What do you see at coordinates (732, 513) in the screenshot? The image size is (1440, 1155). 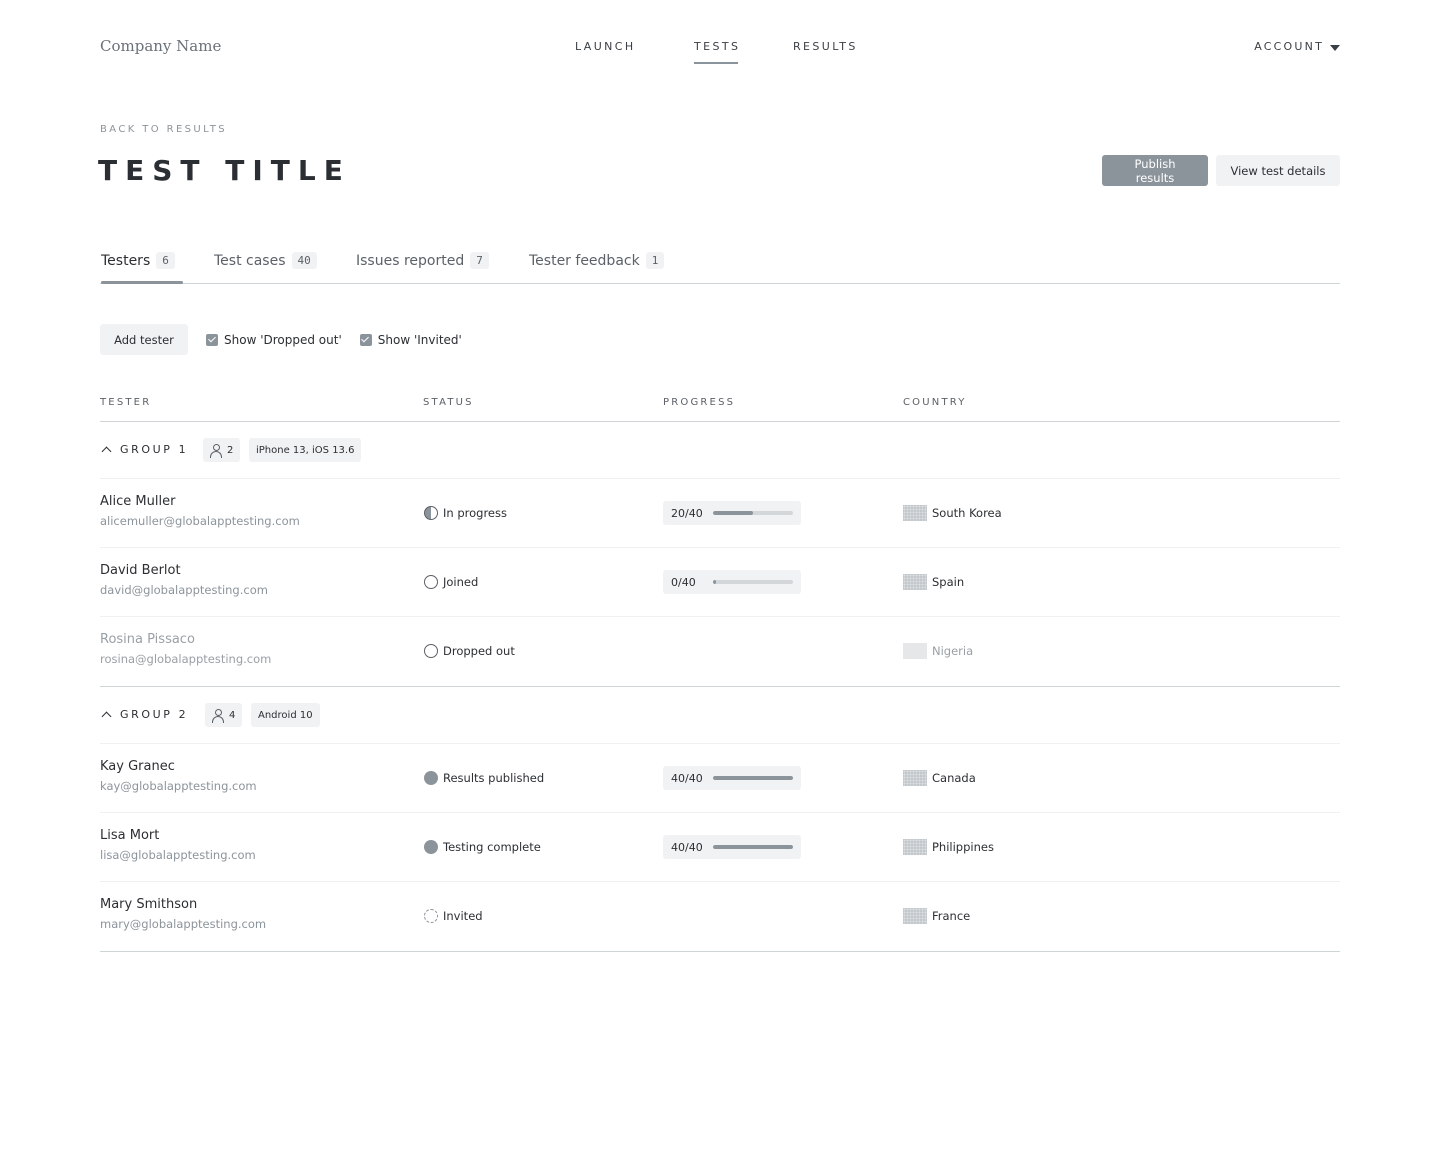 I see `progress-cell: 20/40` at bounding box center [732, 513].